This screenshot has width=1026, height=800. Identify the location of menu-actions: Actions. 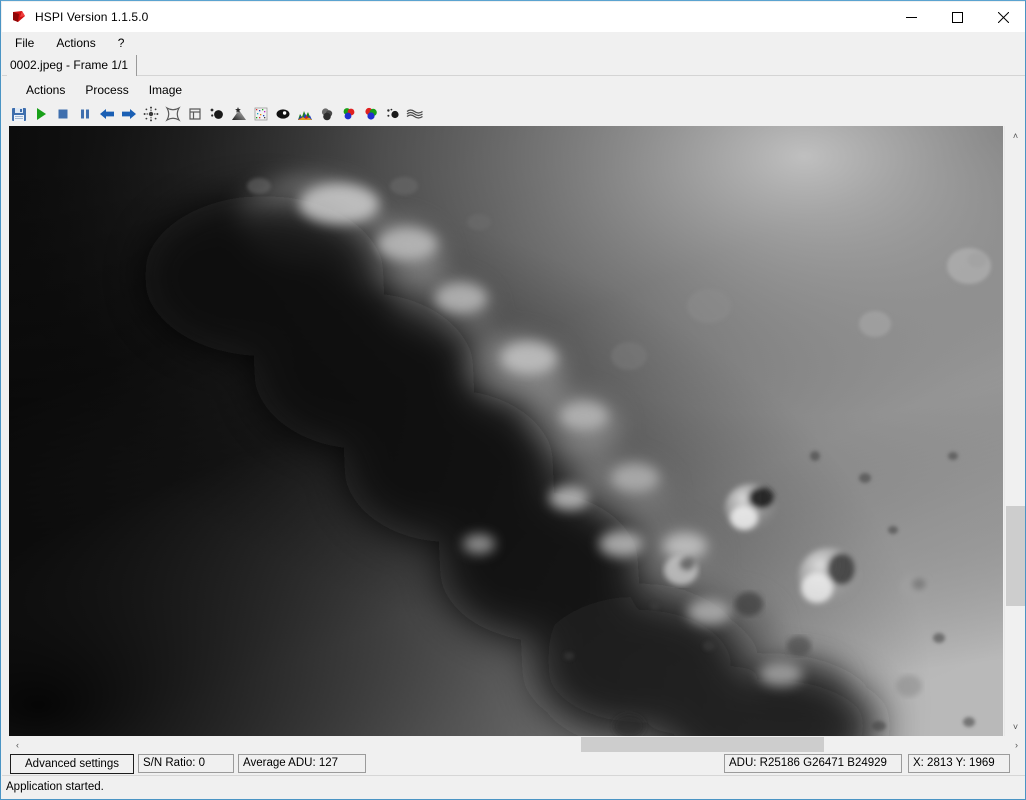
(75, 43).